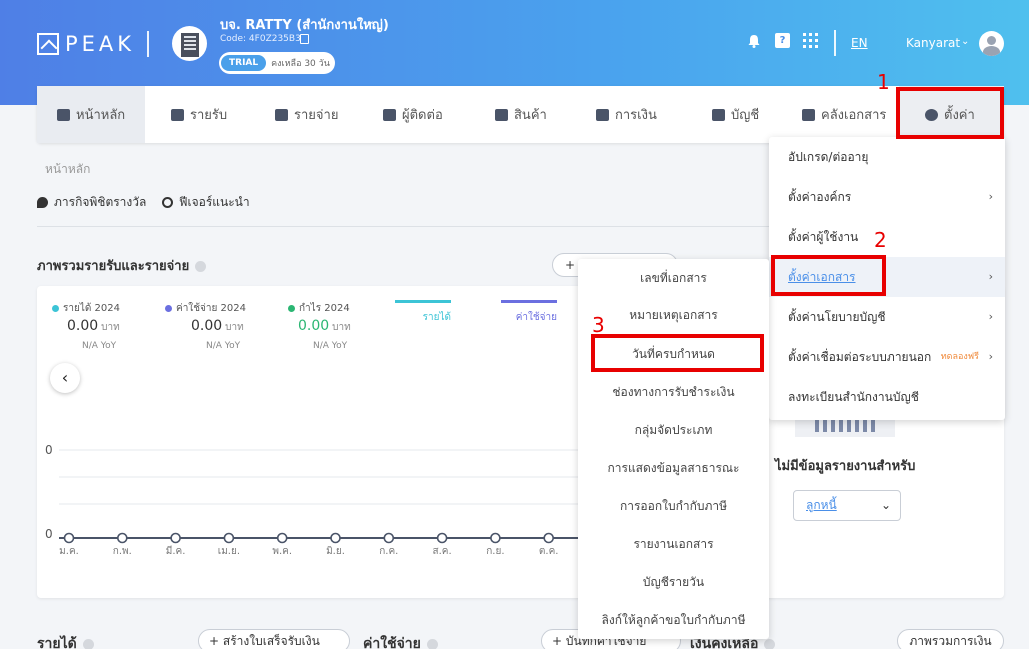 Image resolution: width=1029 pixels, height=649 pixels. What do you see at coordinates (122, 265) in the screenshot?
I see `section-title: ภาพรวมรายรับและรายจ่าย` at bounding box center [122, 265].